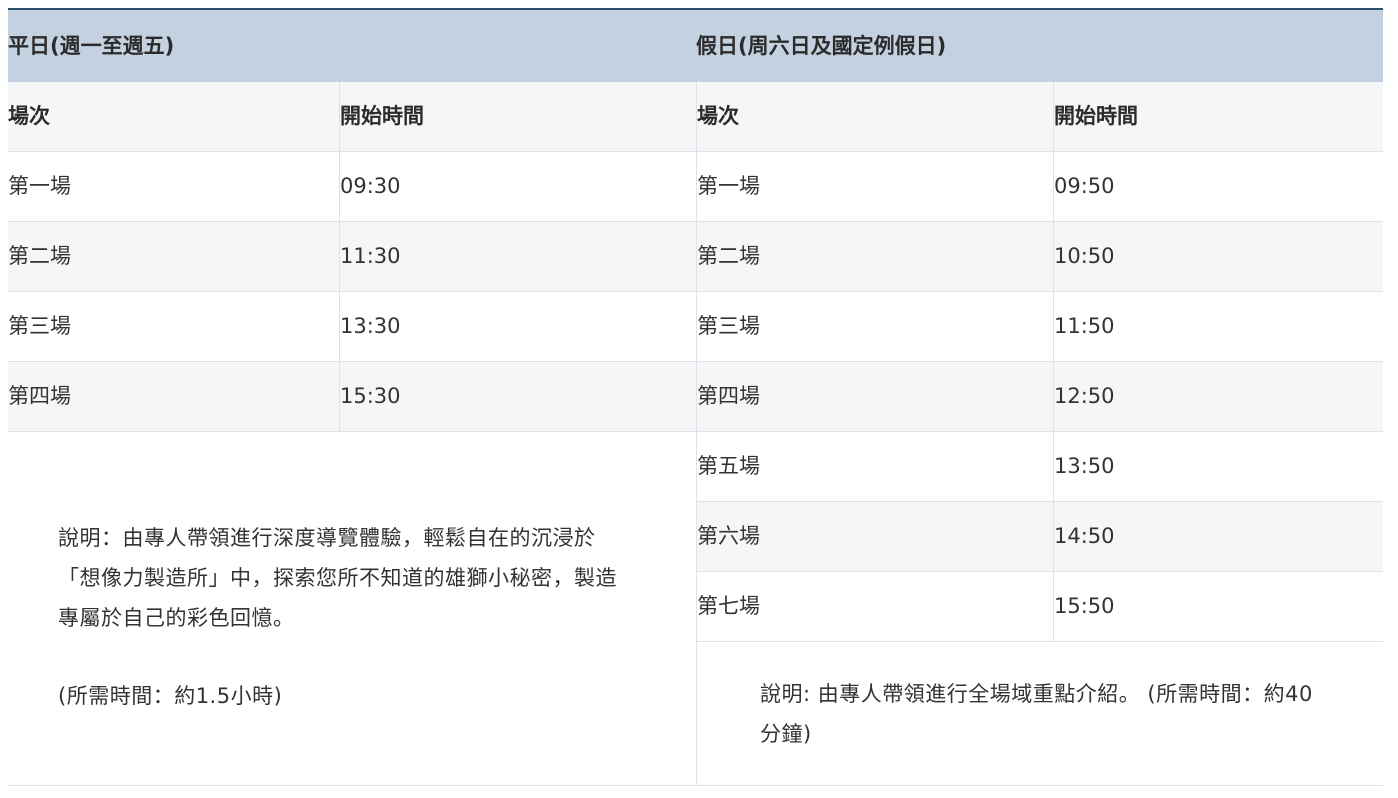  What do you see at coordinates (1084, 466) in the screenshot?
I see `holiday-time: 13:50` at bounding box center [1084, 466].